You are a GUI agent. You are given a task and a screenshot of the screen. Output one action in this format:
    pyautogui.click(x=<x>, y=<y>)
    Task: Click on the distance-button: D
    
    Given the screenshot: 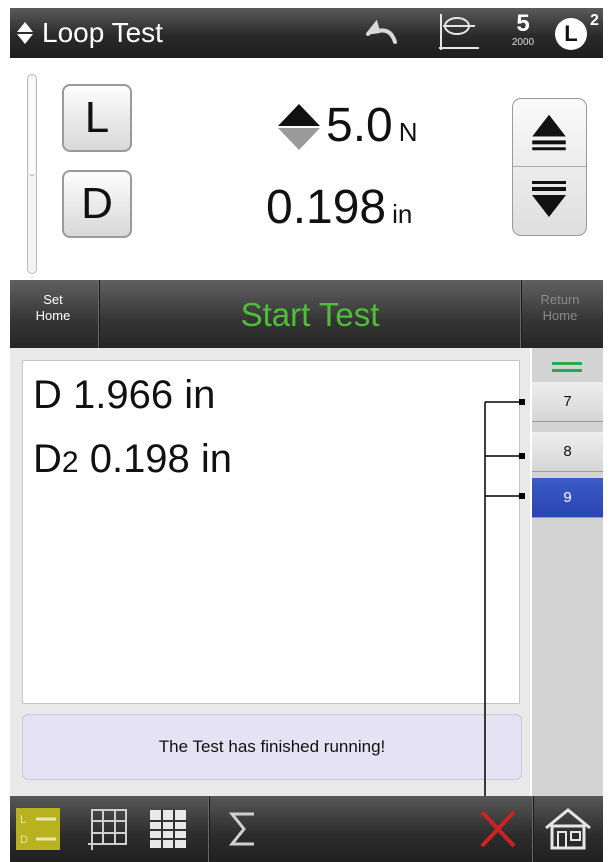 What is the action you would take?
    pyautogui.click(x=97, y=204)
    